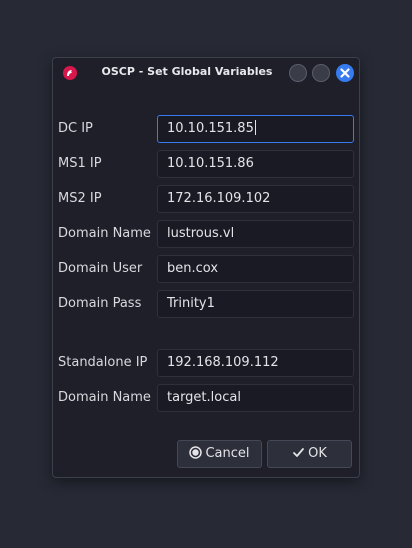 This screenshot has width=412, height=548. I want to click on domain-pass-input: Trinity1, so click(255, 304).